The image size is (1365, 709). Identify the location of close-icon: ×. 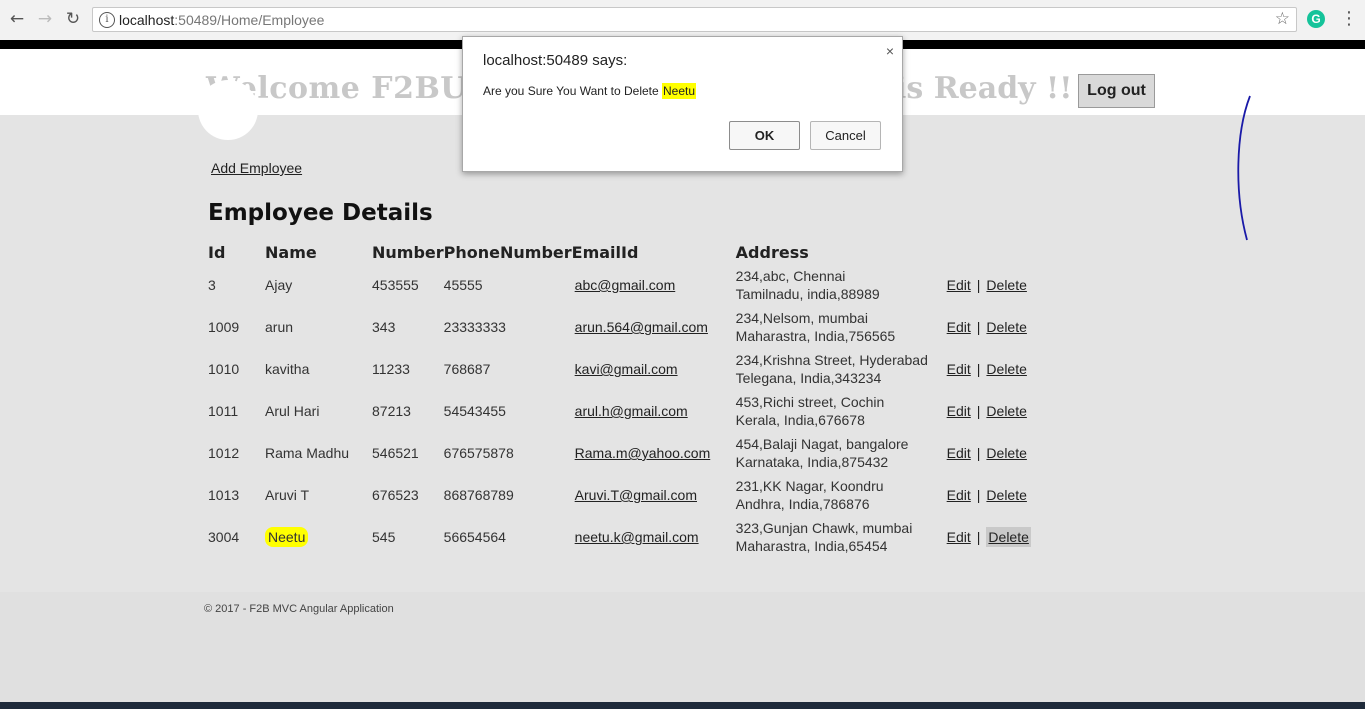
(890, 51).